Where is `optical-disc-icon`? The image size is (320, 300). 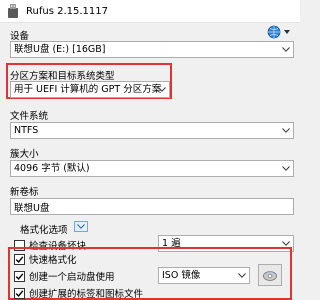
optical-disc-icon is located at coordinates (270, 276).